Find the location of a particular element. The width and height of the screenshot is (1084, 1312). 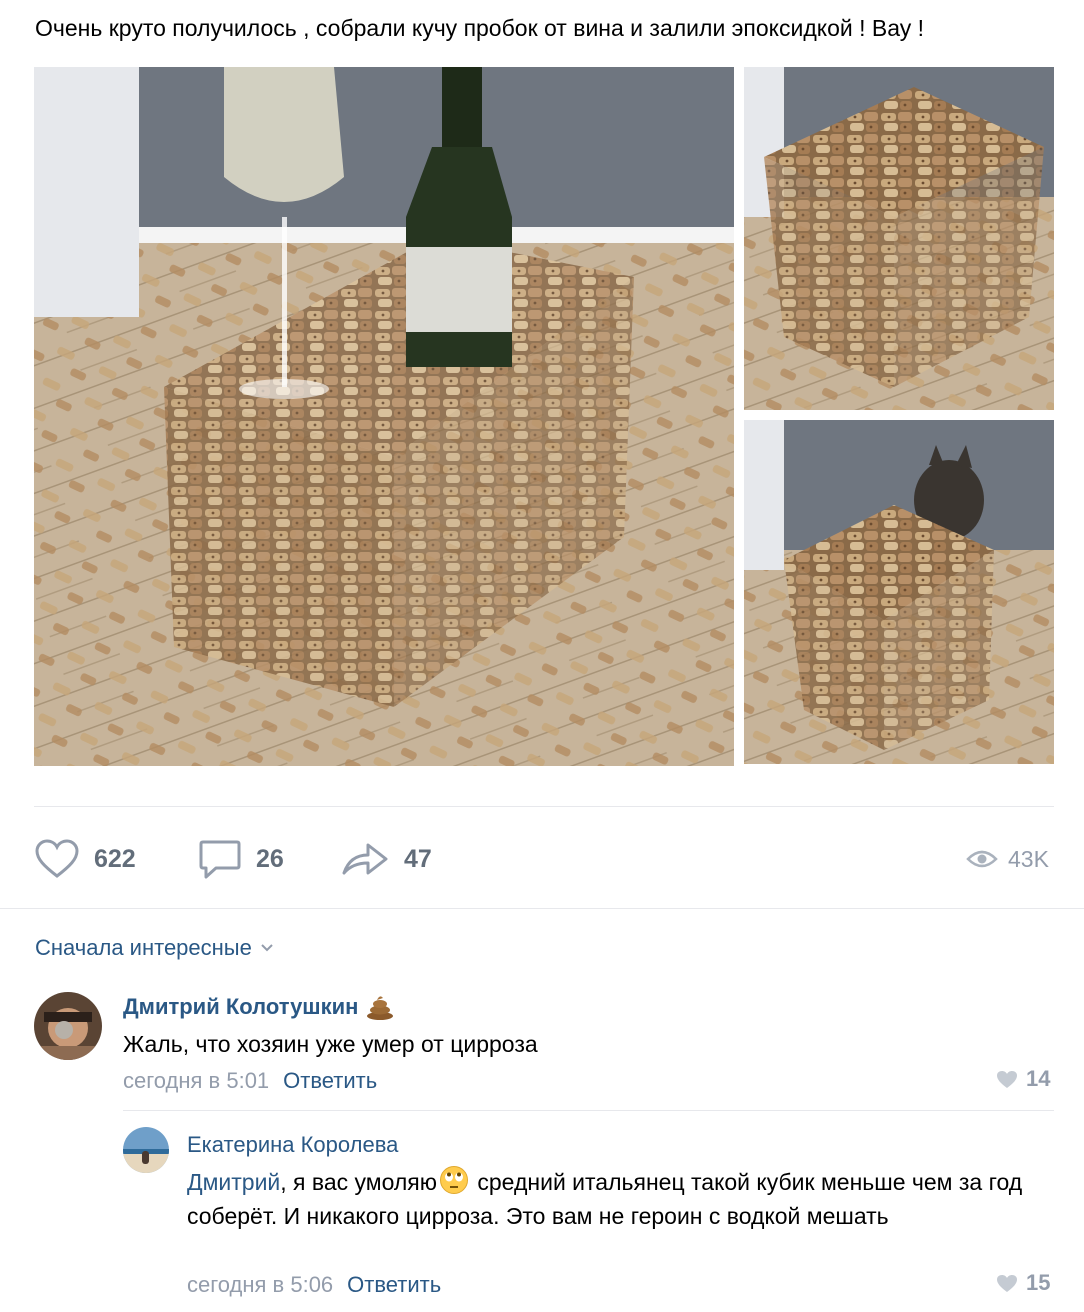

comment-icon is located at coordinates (220, 859).